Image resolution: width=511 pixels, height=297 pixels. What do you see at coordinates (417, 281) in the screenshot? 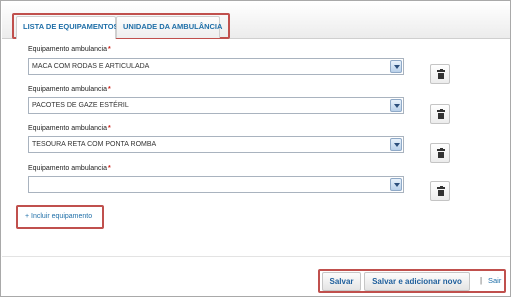
I see `save-and-add-new-button: Salvar e adicionar novo` at bounding box center [417, 281].